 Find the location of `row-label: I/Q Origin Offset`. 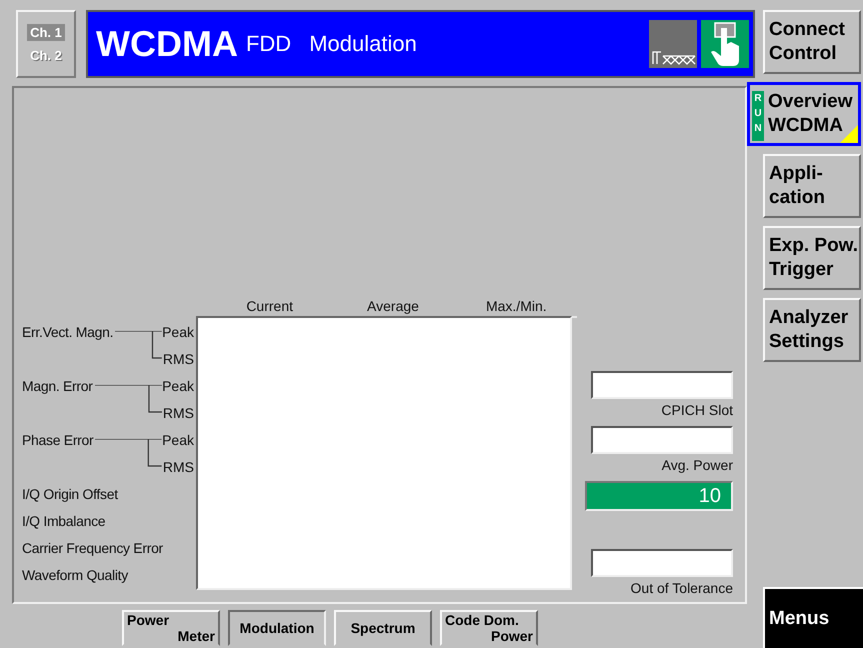

row-label: I/Q Origin Offset is located at coordinates (70, 494).